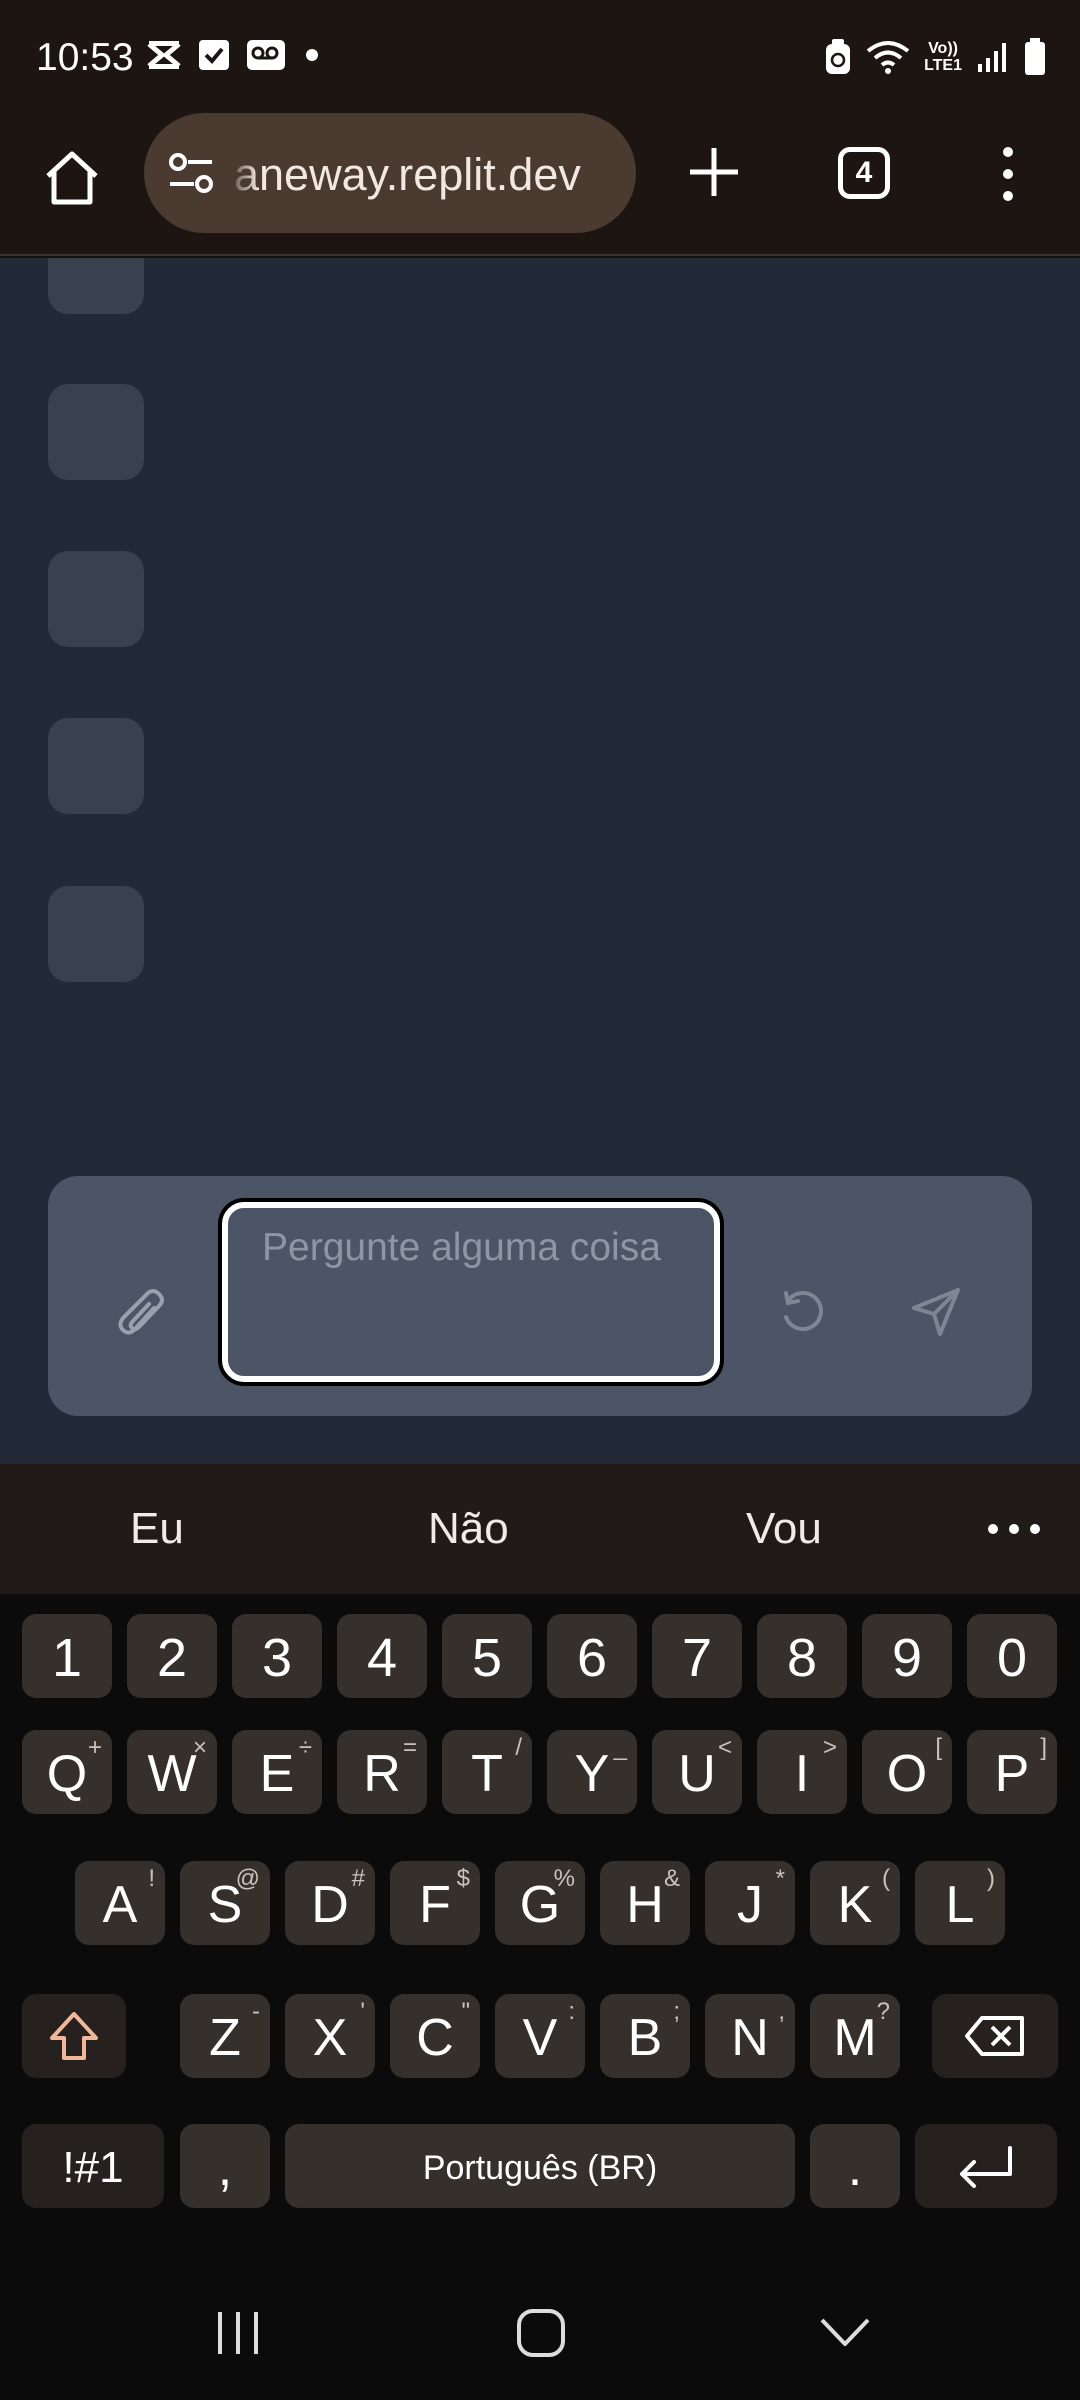 This screenshot has height=2400, width=1080. Describe the element at coordinates (845, 2332) in the screenshot. I see `back-icon` at that location.